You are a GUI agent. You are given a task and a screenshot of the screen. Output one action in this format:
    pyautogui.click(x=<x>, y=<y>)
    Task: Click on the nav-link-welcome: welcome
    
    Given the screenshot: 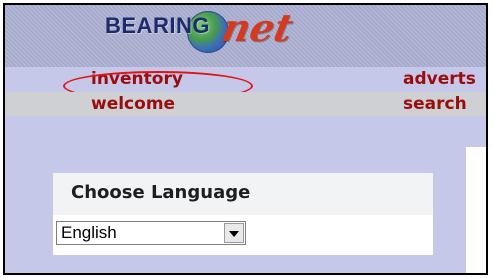 What is the action you would take?
    pyautogui.click(x=133, y=104)
    